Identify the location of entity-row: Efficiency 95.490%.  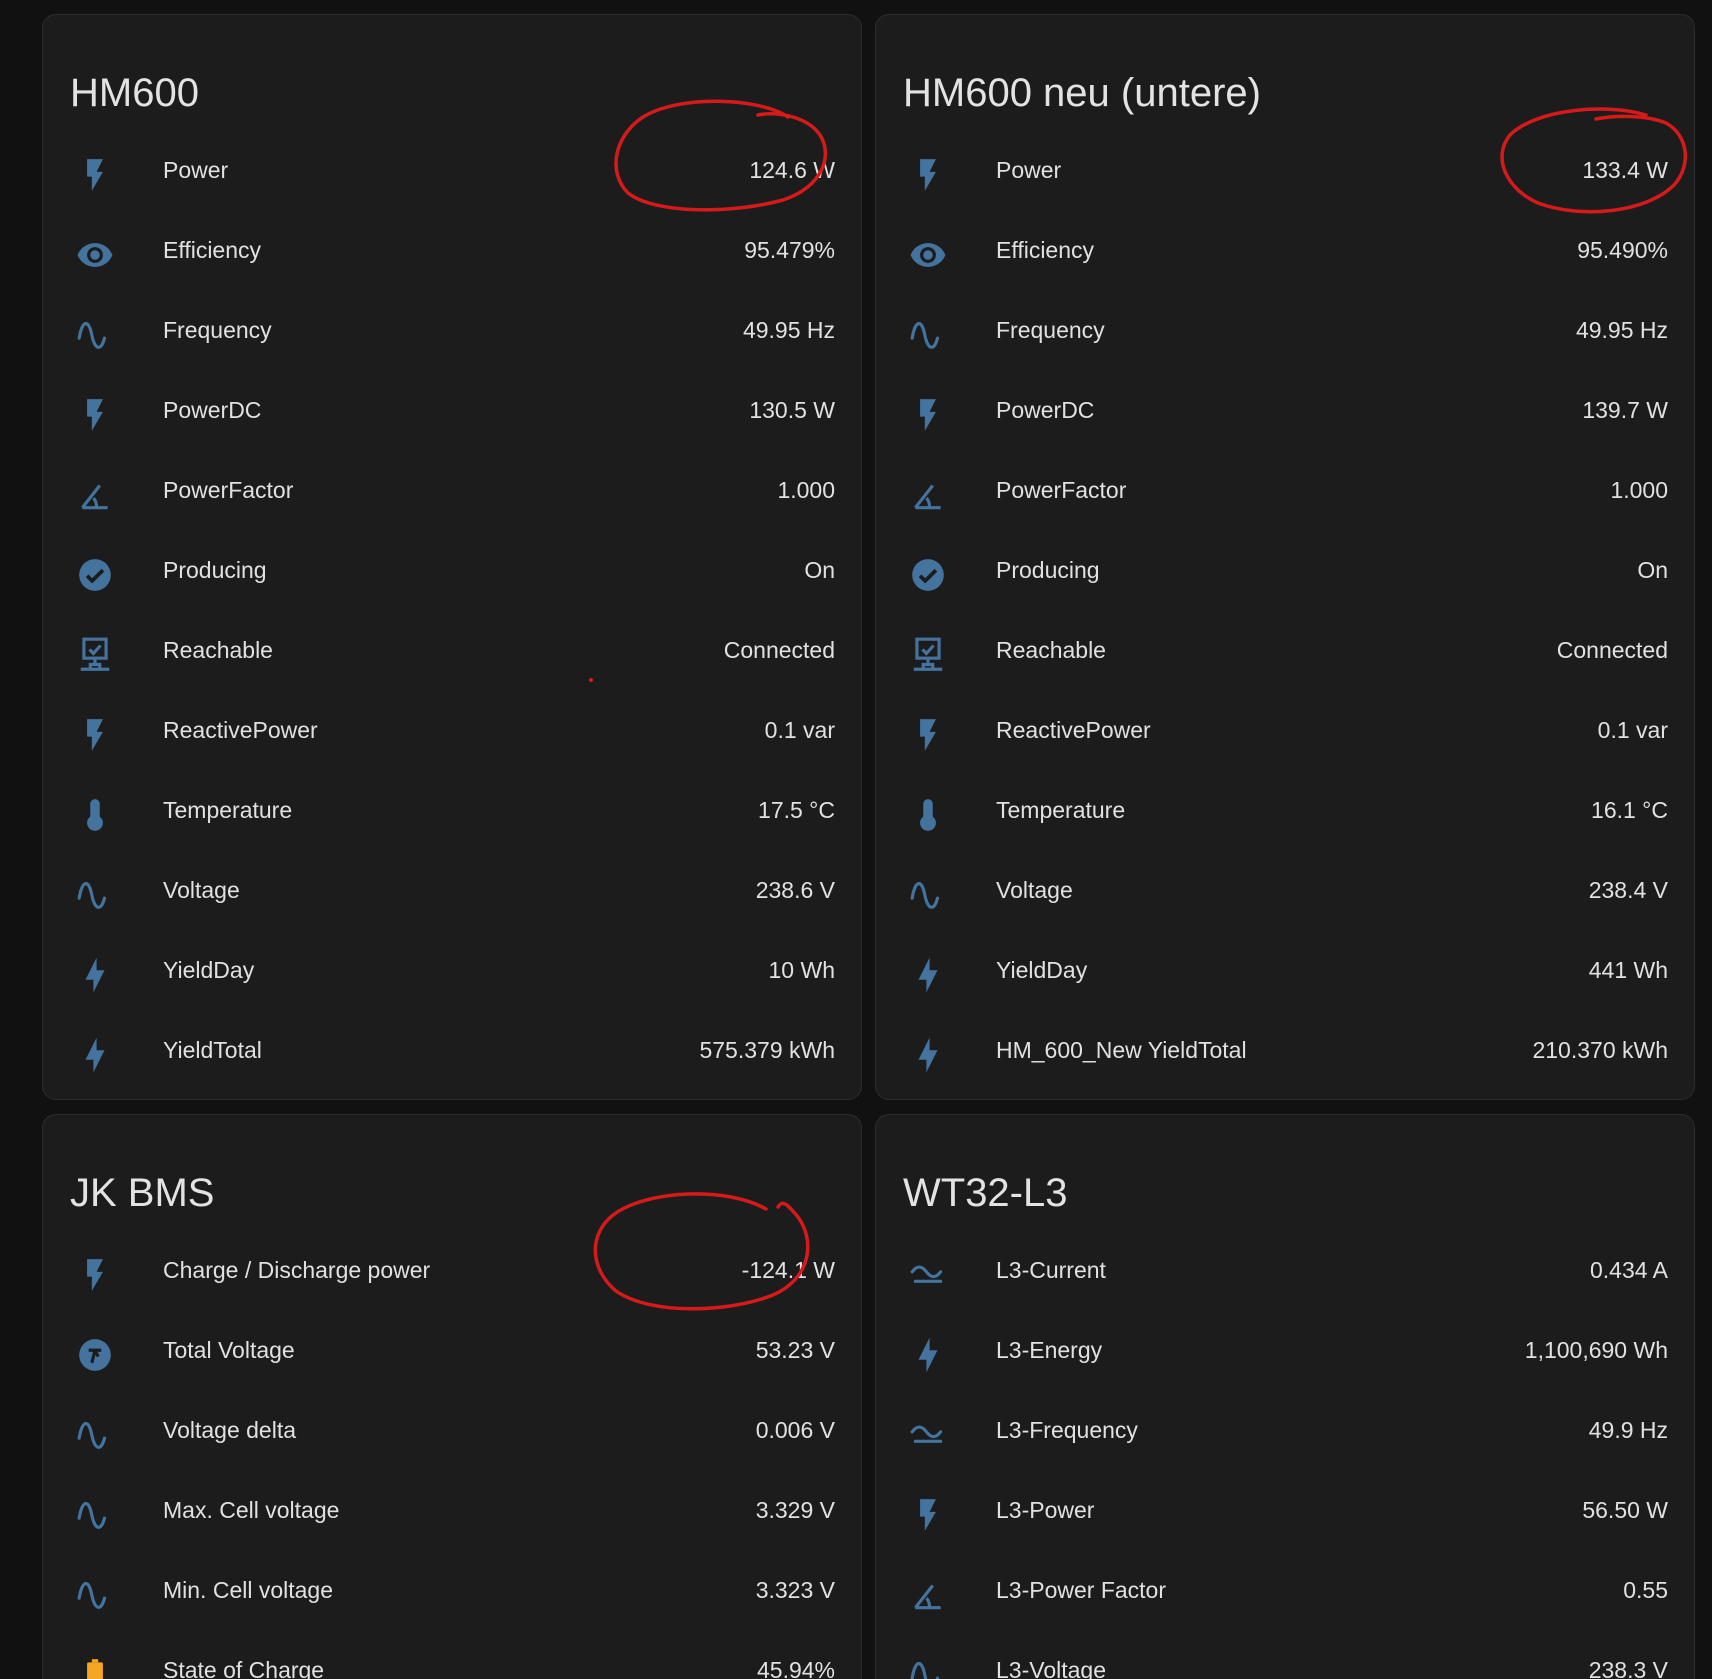
(1285, 255).